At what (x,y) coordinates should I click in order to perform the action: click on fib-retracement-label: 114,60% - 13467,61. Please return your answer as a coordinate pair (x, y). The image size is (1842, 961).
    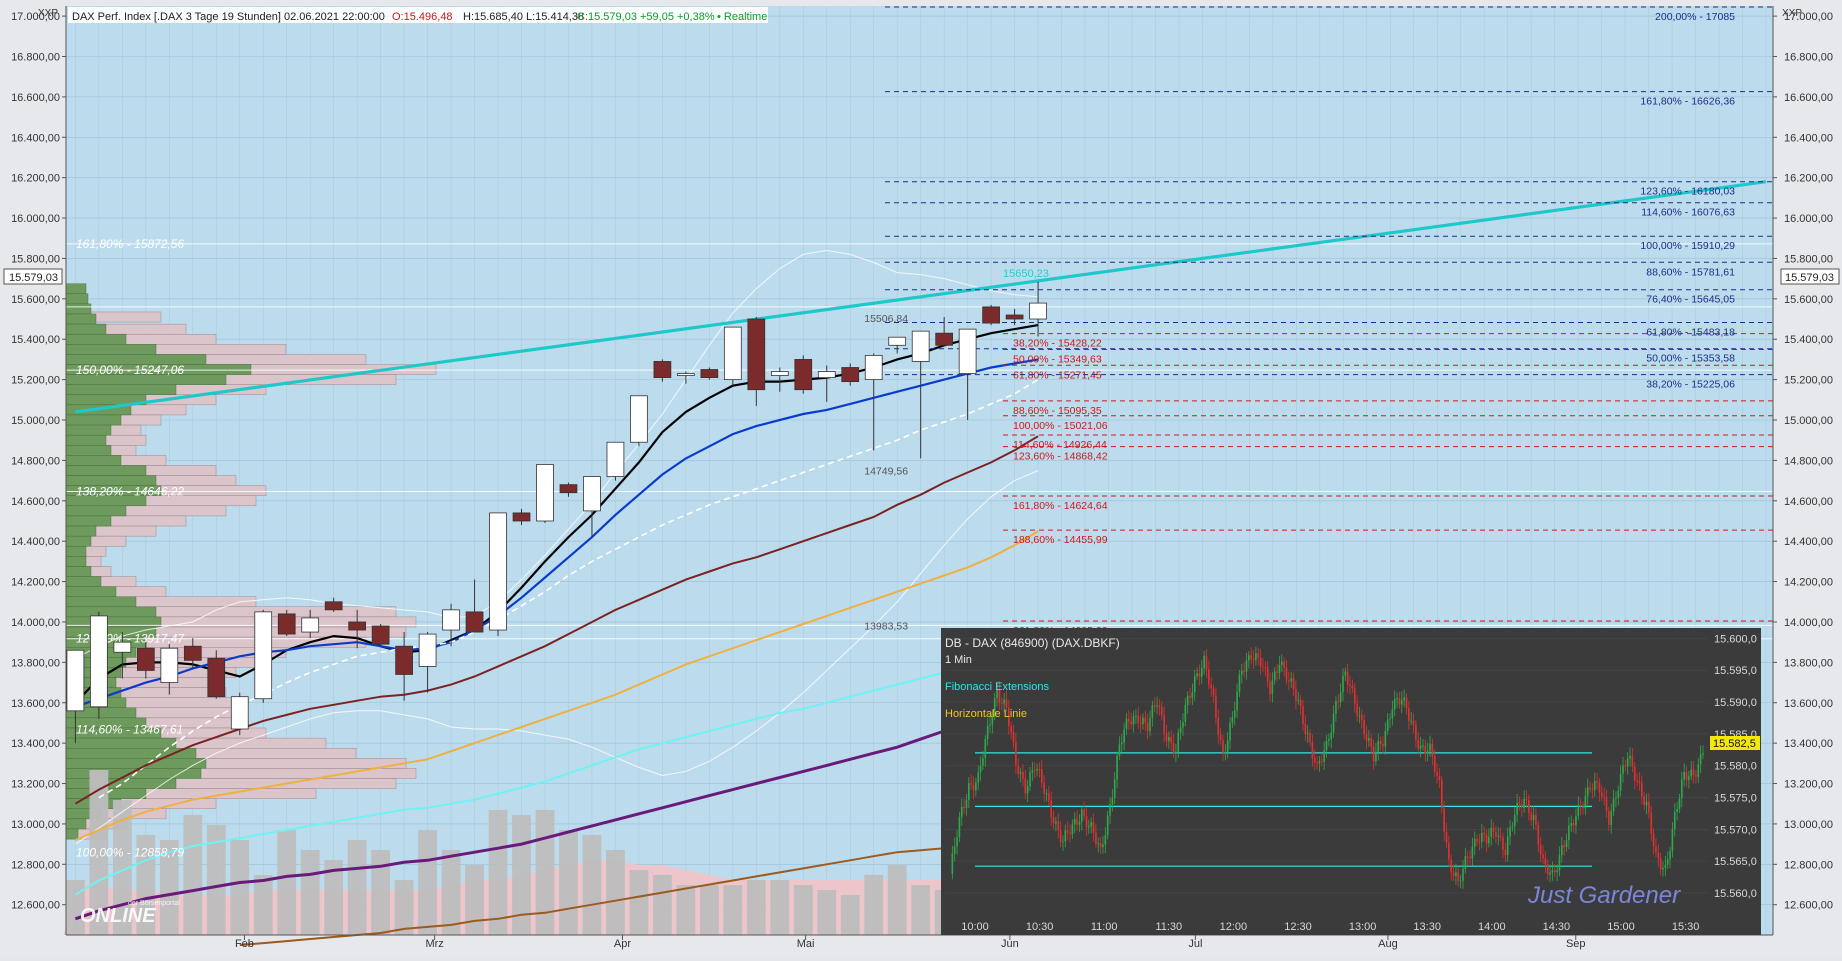
    Looking at the image, I should click on (129, 730).